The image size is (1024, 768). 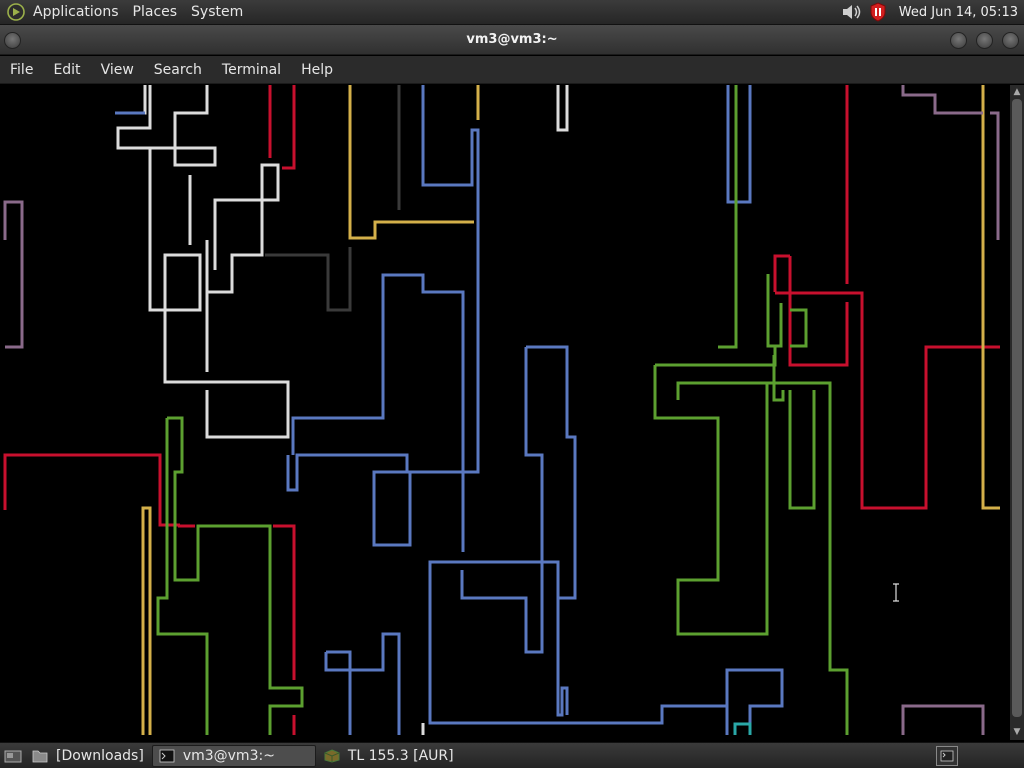 What do you see at coordinates (13, 756) in the screenshot?
I see `show-desktop-icon` at bounding box center [13, 756].